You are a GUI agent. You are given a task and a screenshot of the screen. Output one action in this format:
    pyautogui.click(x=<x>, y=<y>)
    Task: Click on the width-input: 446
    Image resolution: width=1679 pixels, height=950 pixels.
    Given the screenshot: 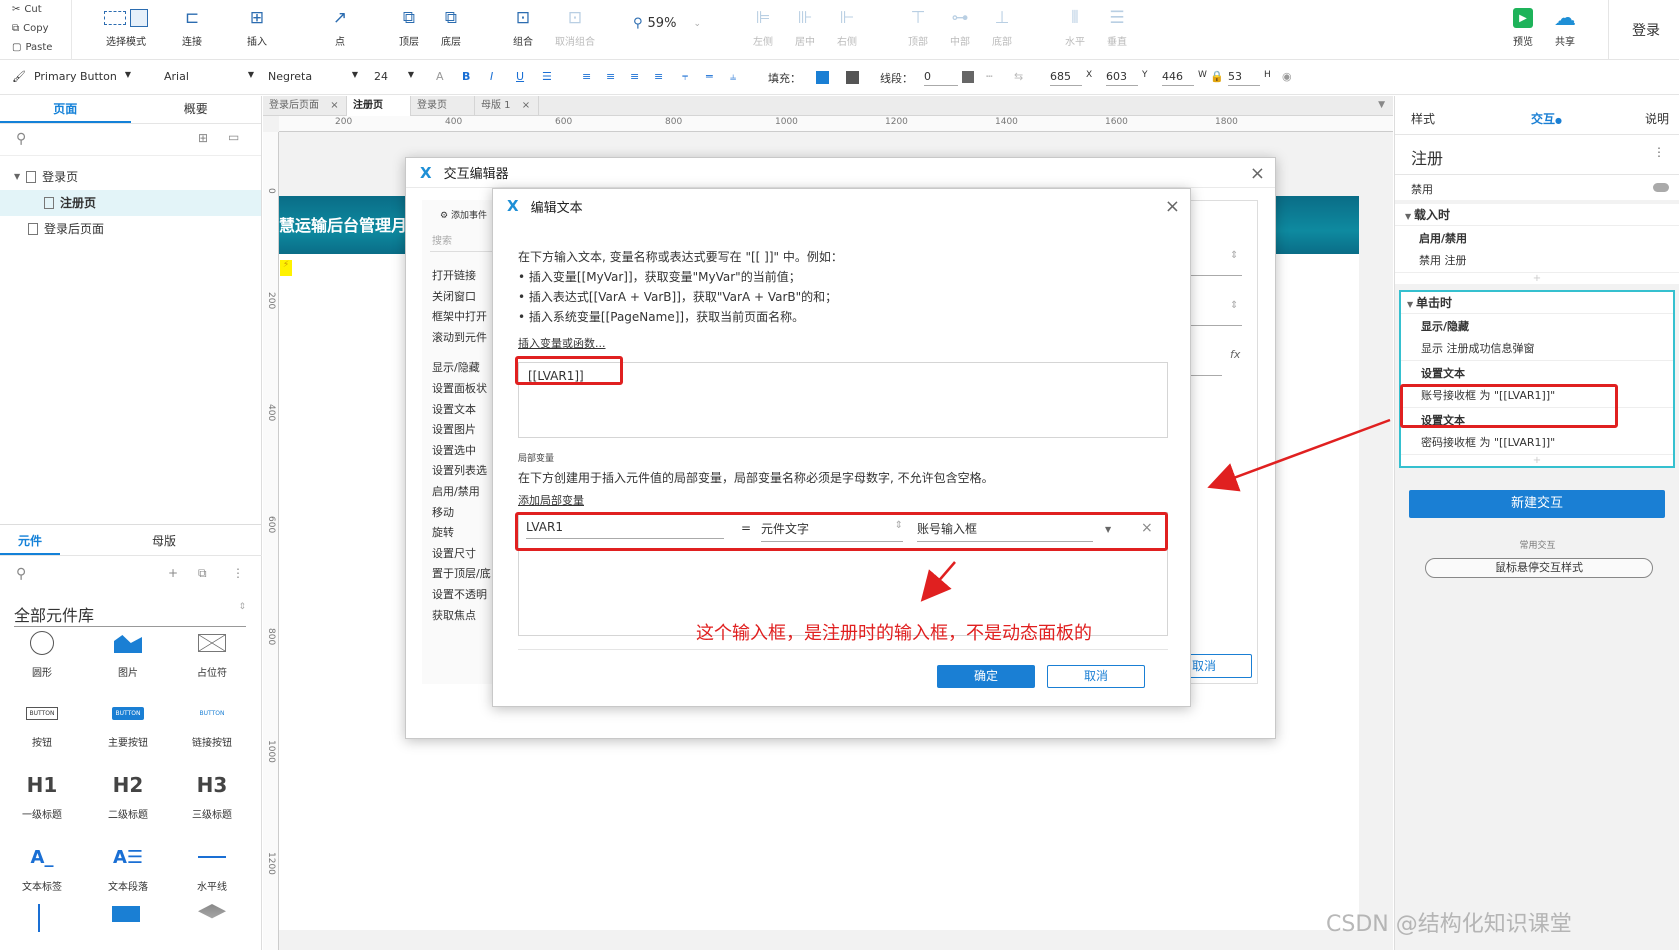 What is the action you would take?
    pyautogui.click(x=1178, y=78)
    